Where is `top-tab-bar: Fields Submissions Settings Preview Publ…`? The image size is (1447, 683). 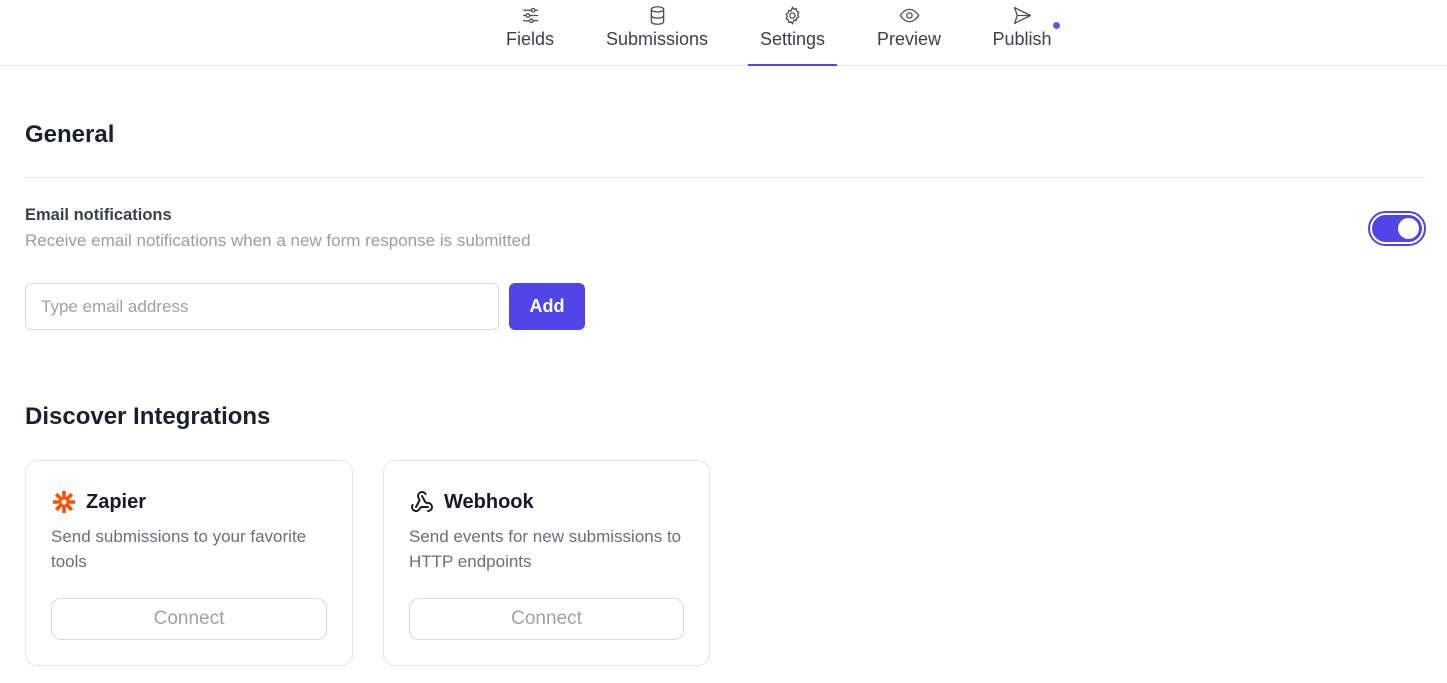 top-tab-bar: Fields Submissions Settings Preview Publ… is located at coordinates (723, 33).